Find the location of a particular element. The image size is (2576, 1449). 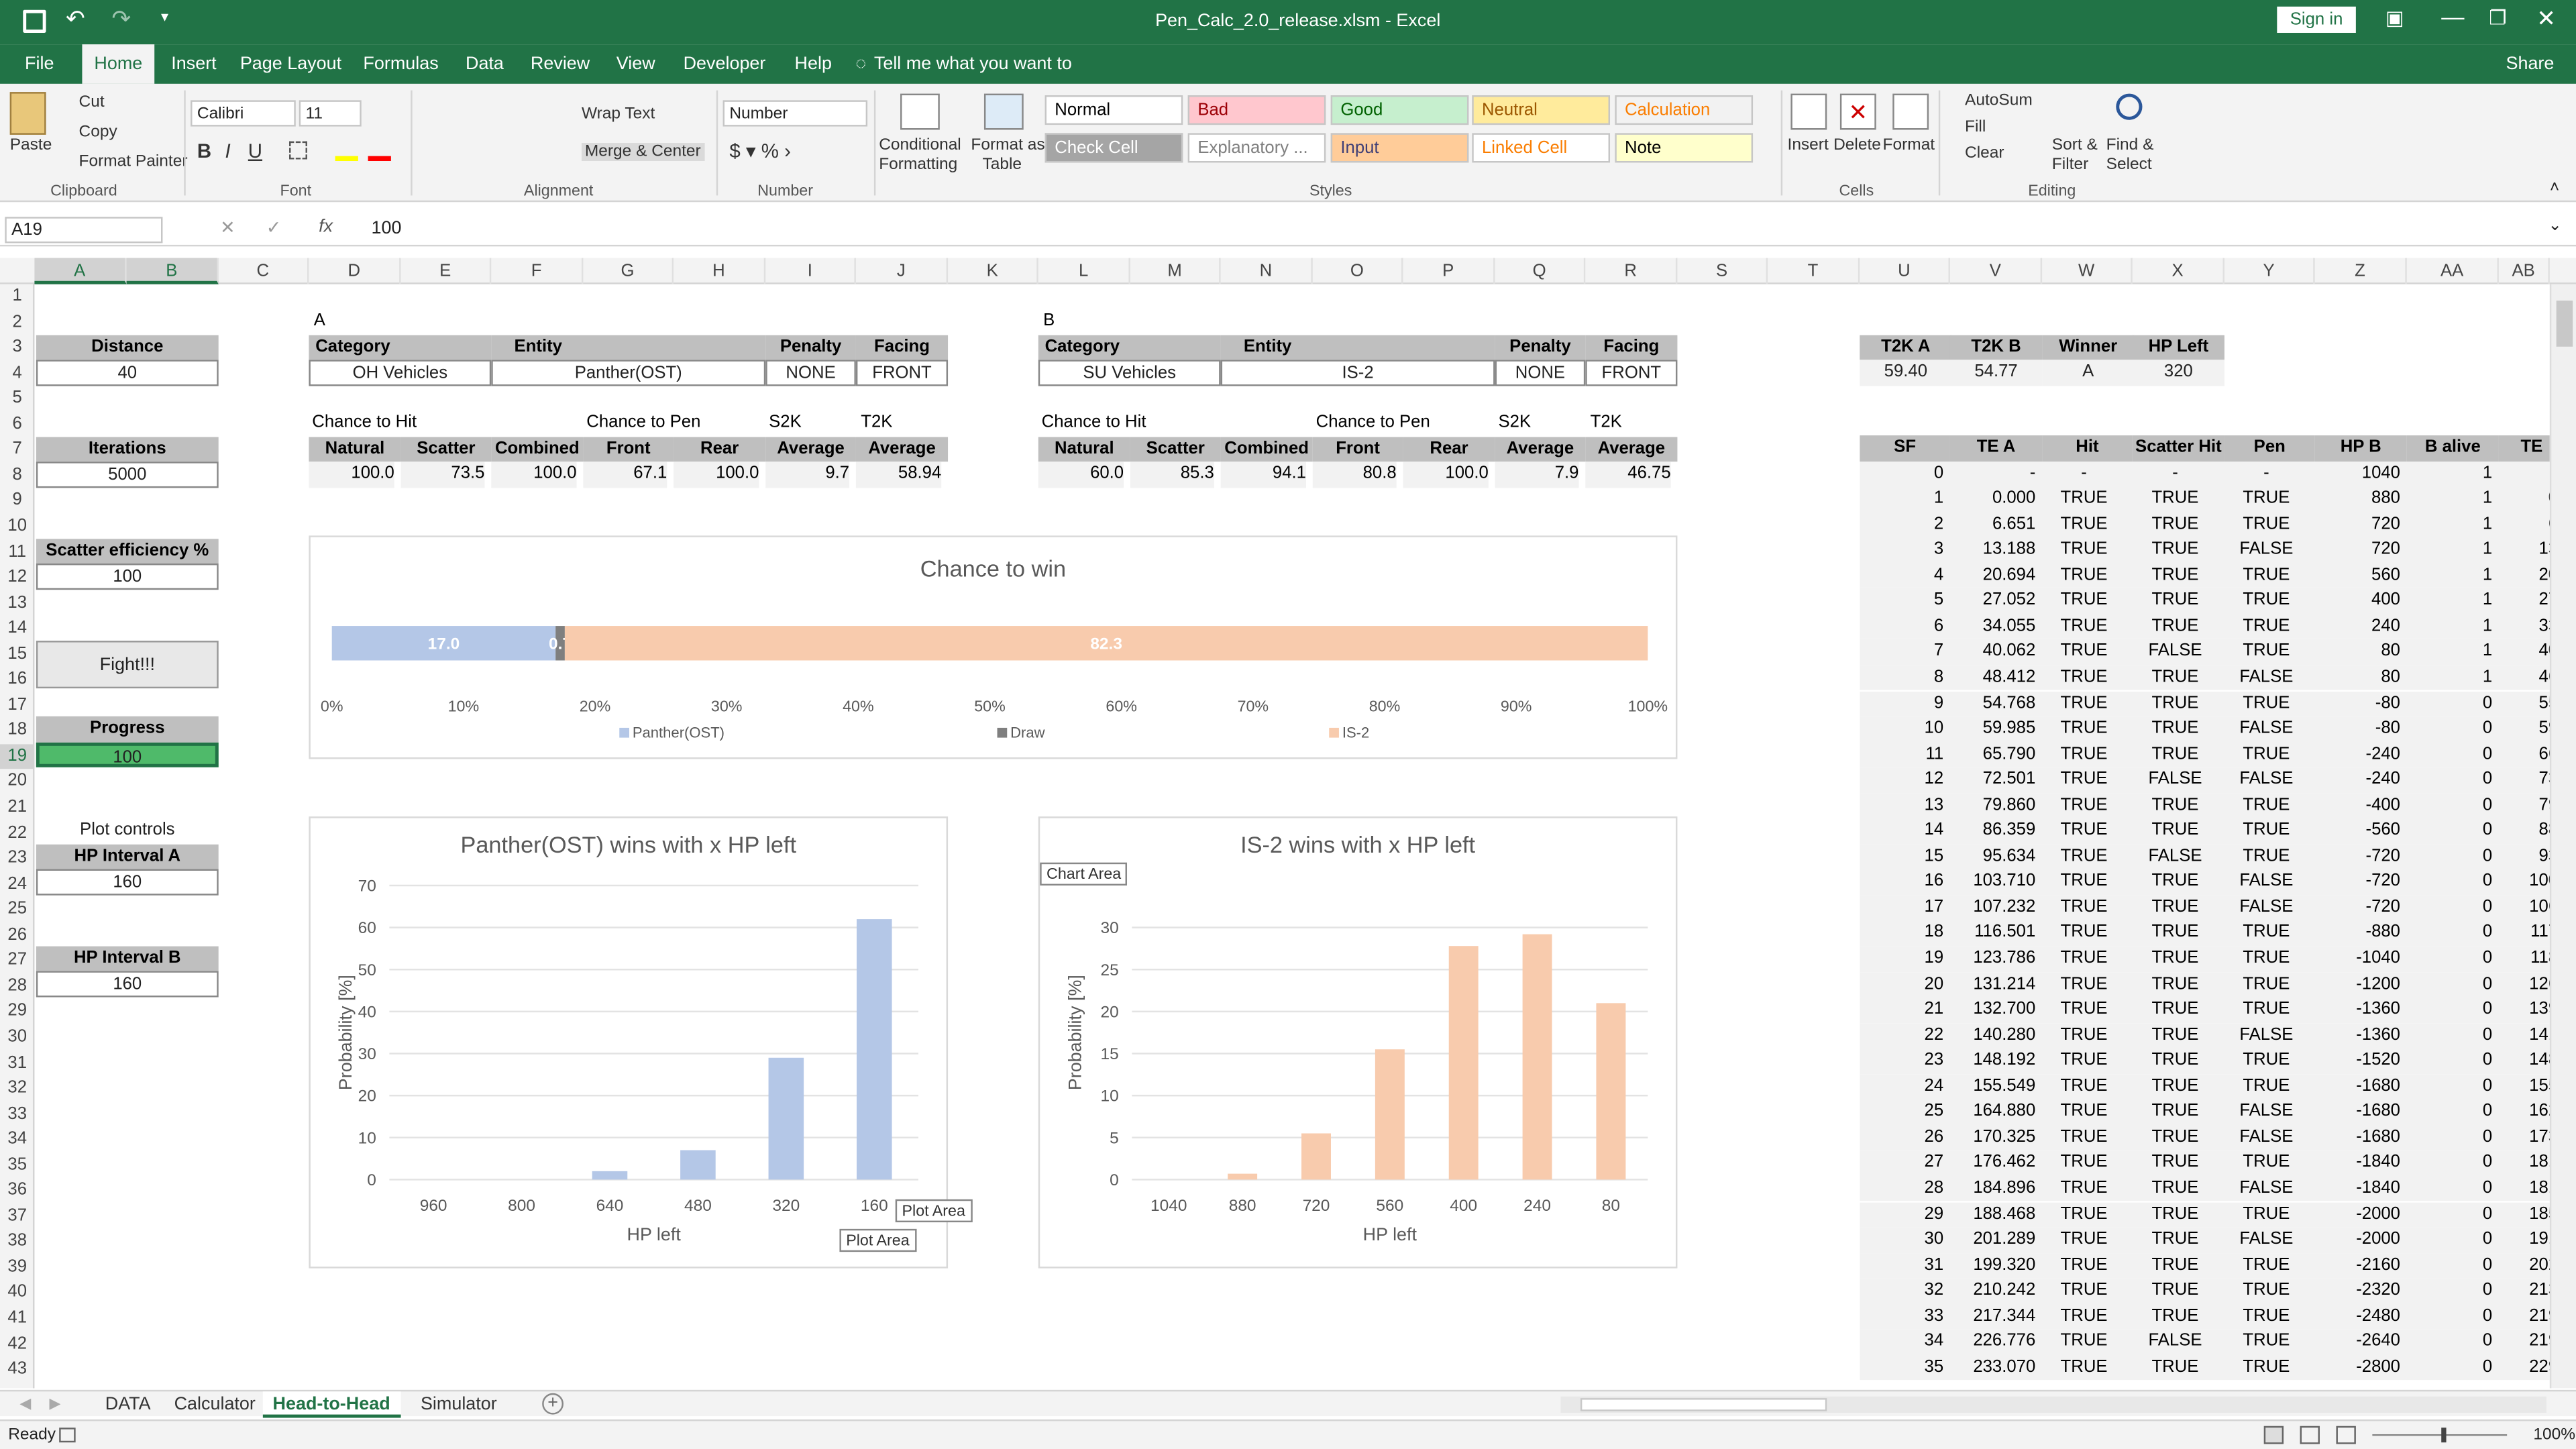

side_b-subvalue: 60.0 is located at coordinates (1081, 475).